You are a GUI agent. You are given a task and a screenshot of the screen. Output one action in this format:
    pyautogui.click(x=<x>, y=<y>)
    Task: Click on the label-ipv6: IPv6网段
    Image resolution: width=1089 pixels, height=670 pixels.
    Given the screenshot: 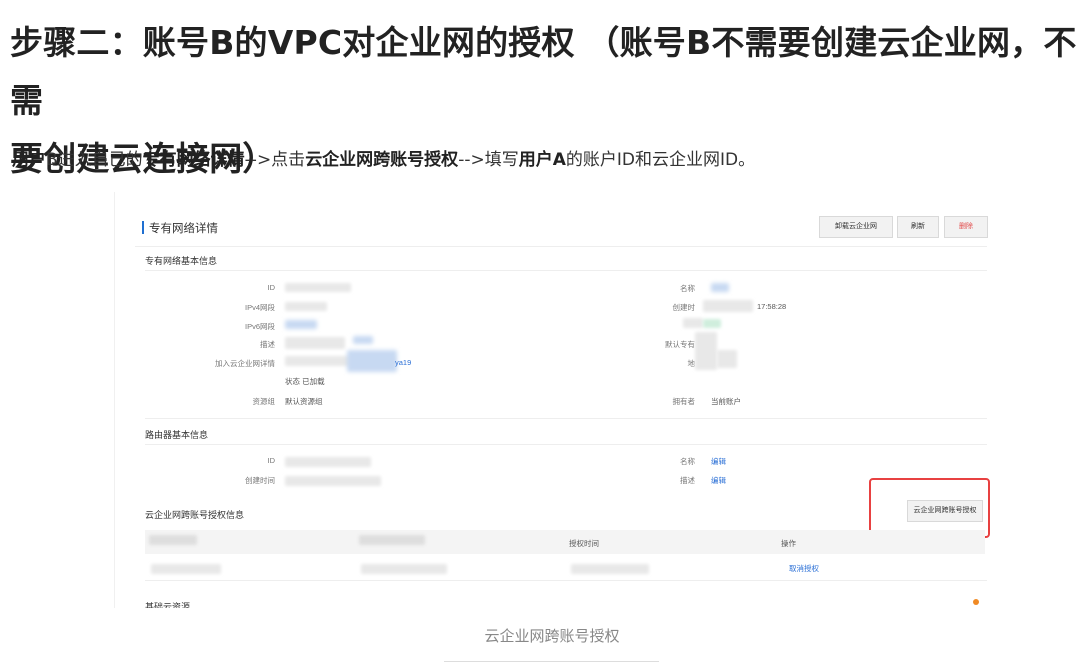 What is the action you would take?
    pyautogui.click(x=259, y=326)
    